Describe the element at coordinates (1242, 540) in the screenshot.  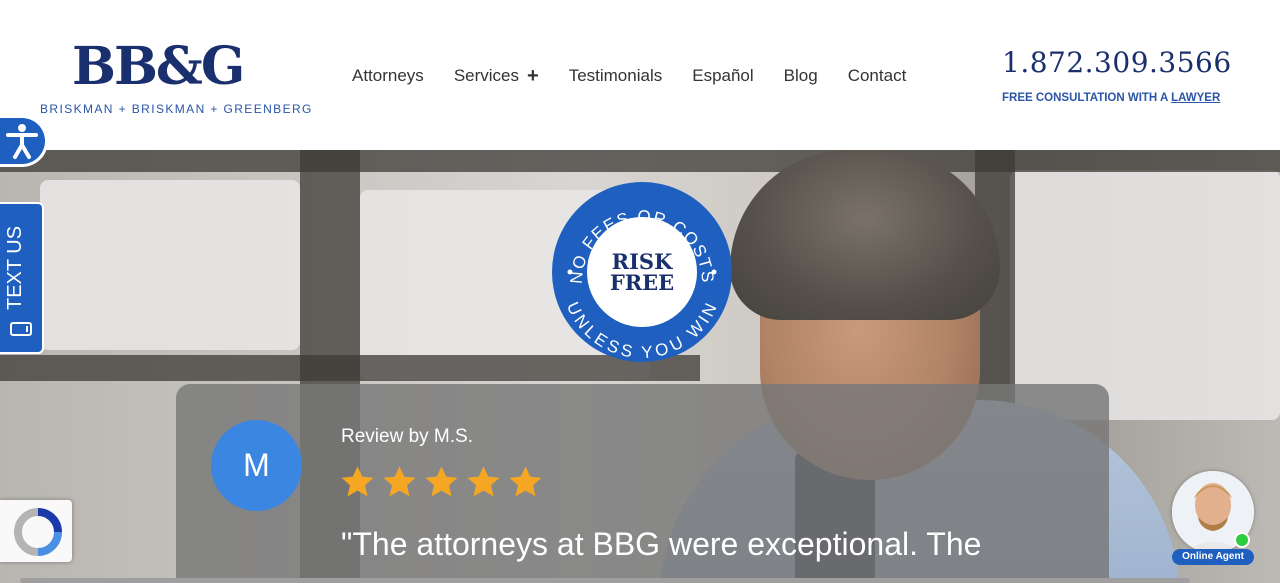
I see `online-status-dot` at that location.